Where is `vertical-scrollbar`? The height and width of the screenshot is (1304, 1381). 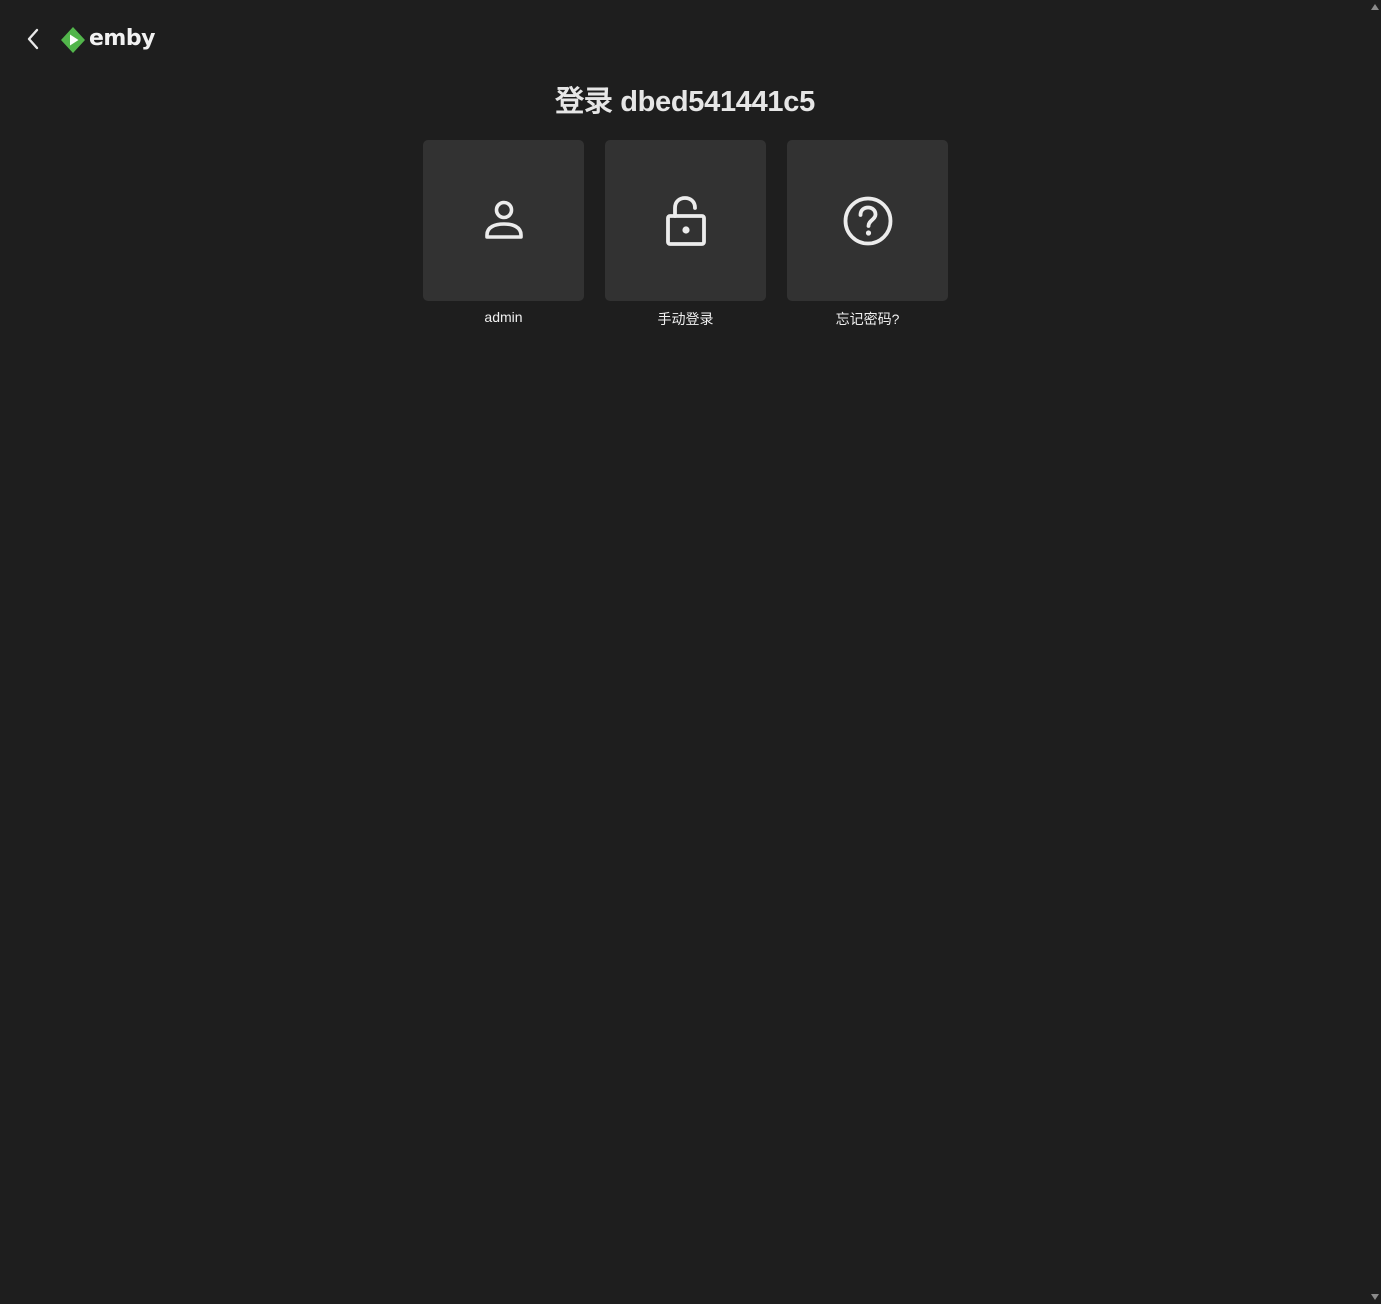
vertical-scrollbar is located at coordinates (1375, 652).